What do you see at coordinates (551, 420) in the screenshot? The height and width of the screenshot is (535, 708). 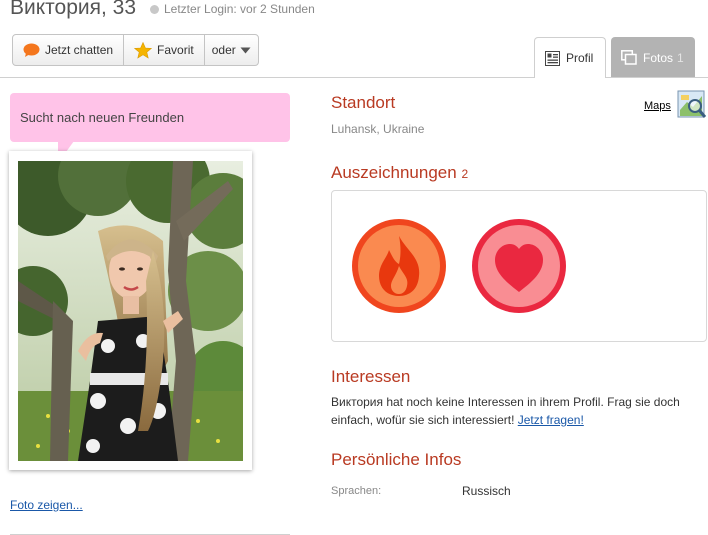 I see `ask-now-link: Jetzt fragen!` at bounding box center [551, 420].